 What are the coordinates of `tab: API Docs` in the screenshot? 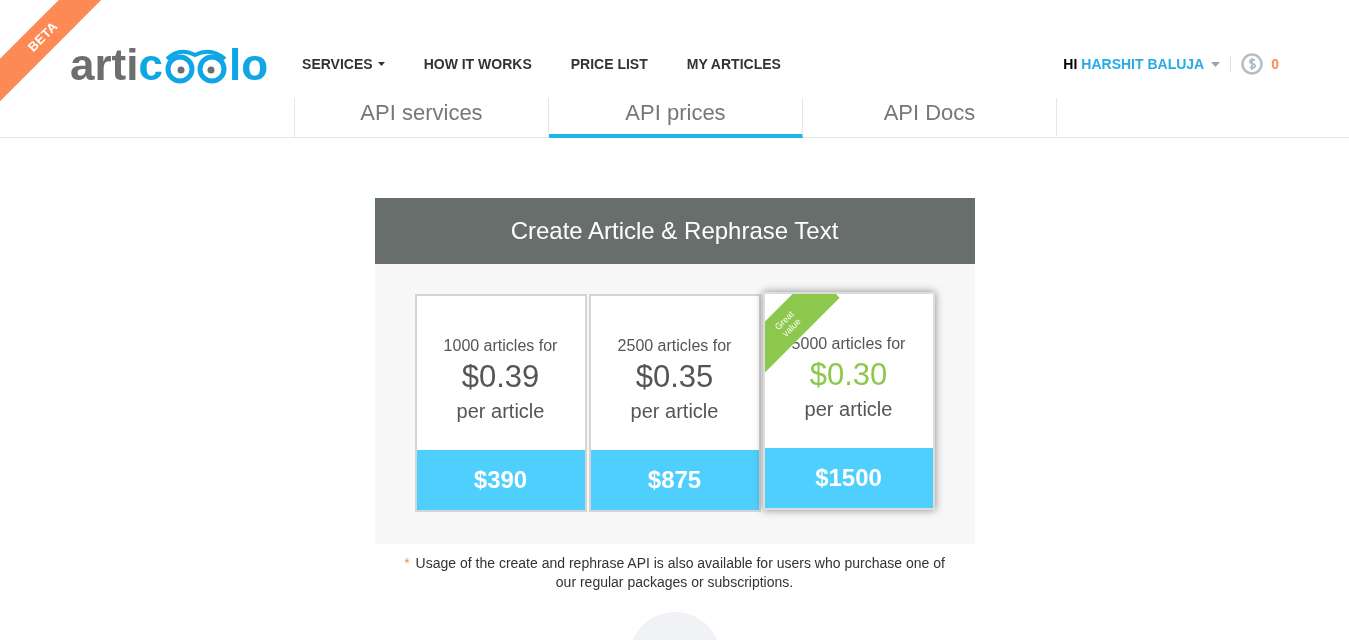 It's located at (930, 118).